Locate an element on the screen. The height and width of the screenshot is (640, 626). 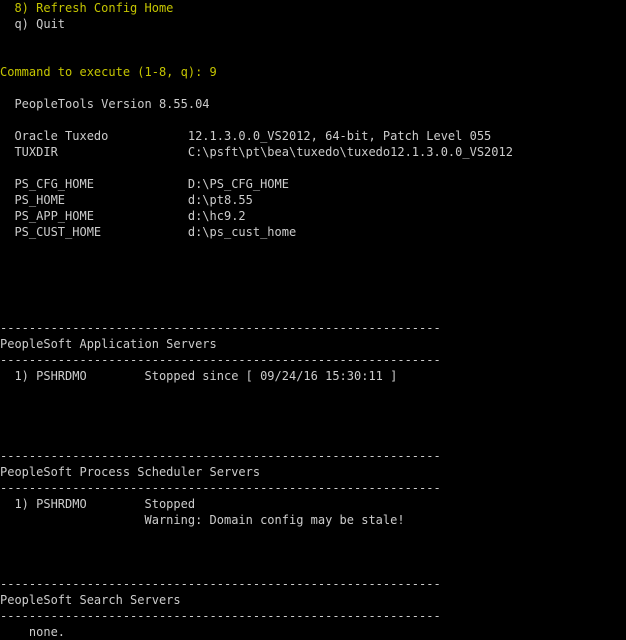
env-row-ps-app-home: PS_APP_HOME d:\hc9.2 is located at coordinates (123, 216).